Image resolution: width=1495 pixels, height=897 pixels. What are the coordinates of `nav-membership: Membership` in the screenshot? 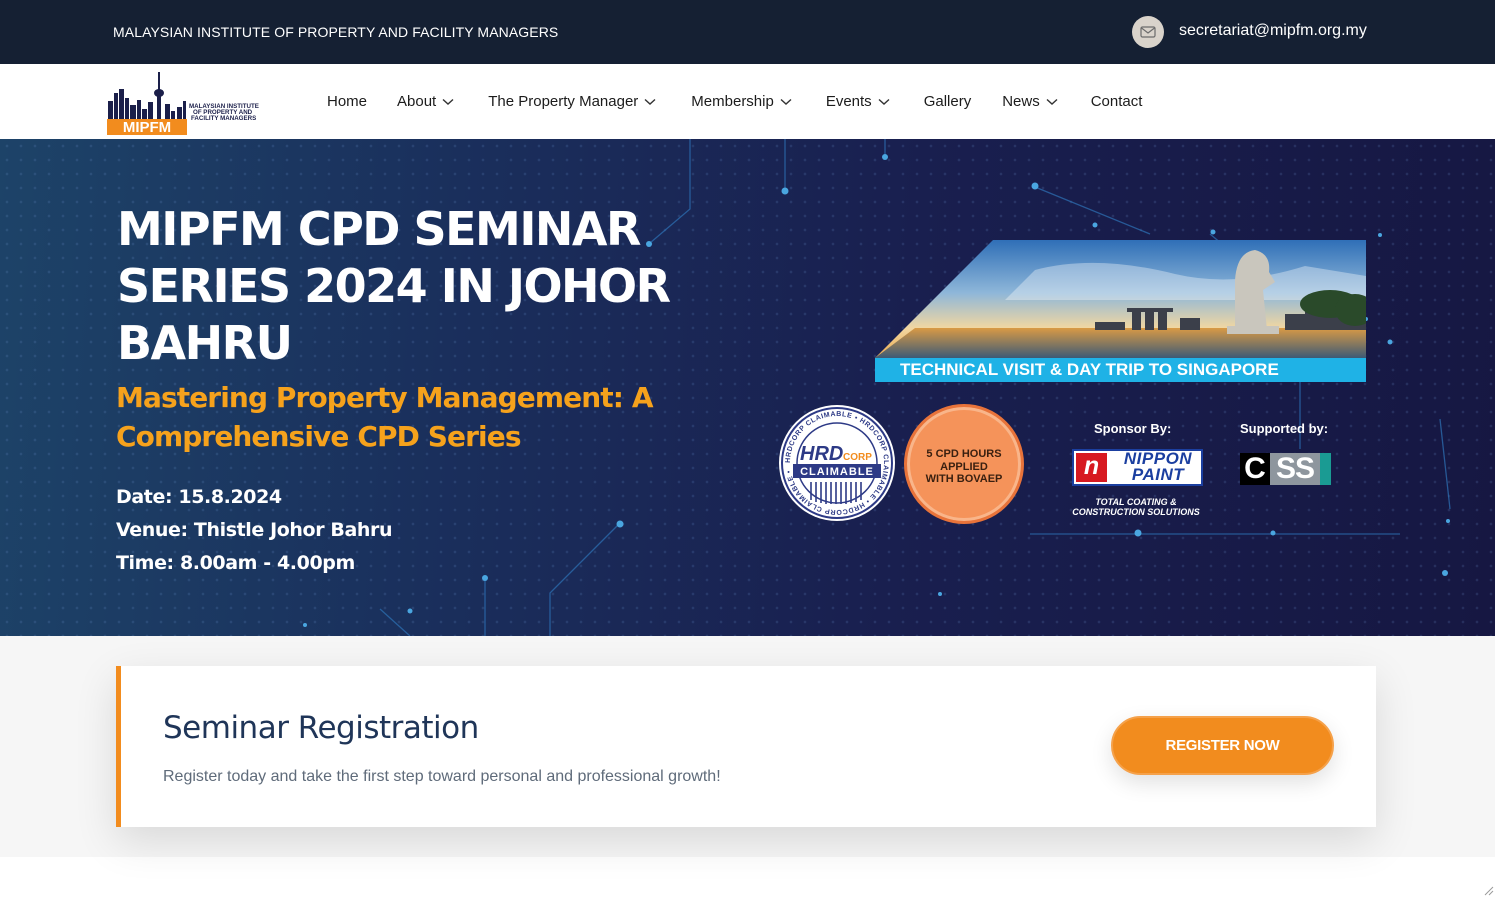 It's located at (741, 101).